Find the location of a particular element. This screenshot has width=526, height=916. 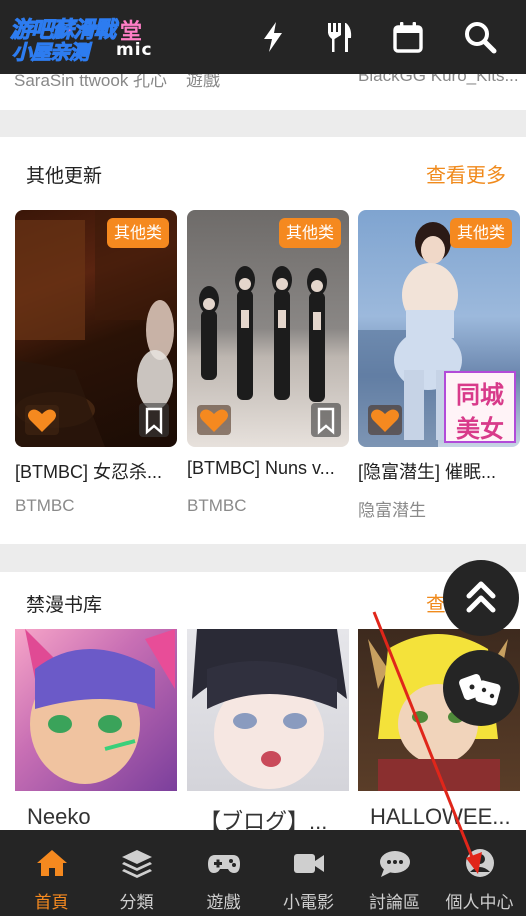

random-button is located at coordinates (481, 688).